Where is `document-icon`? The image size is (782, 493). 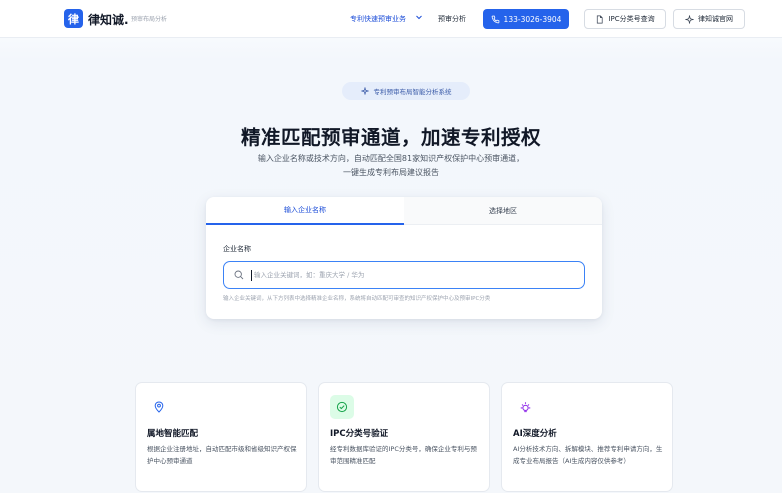 document-icon is located at coordinates (600, 19).